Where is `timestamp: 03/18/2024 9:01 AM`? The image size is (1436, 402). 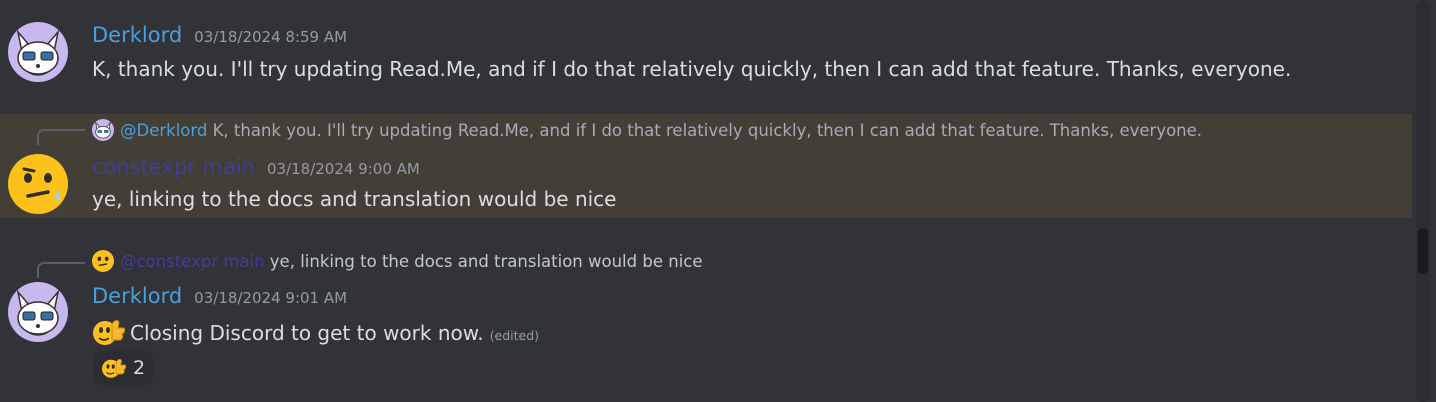
timestamp: 03/18/2024 9:01 AM is located at coordinates (270, 298).